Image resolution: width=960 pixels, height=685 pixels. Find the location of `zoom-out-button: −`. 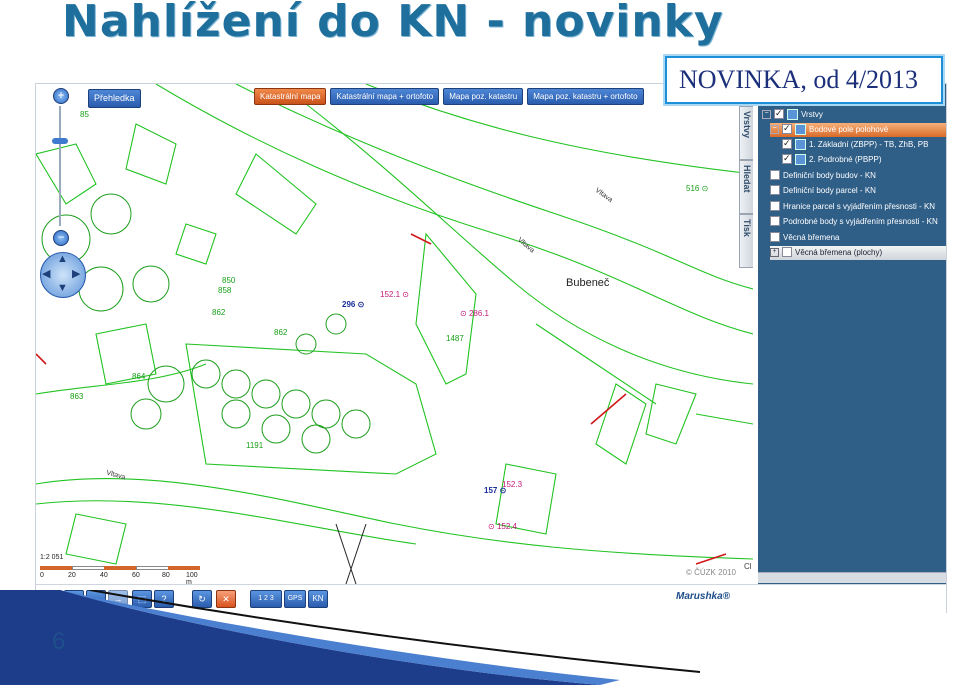

zoom-out-button: − is located at coordinates (61, 238).